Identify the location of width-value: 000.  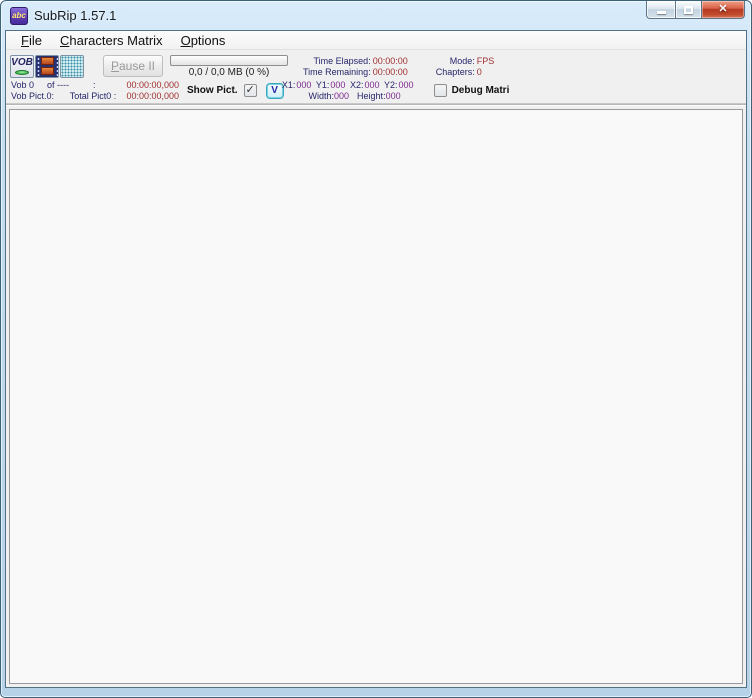
(342, 96).